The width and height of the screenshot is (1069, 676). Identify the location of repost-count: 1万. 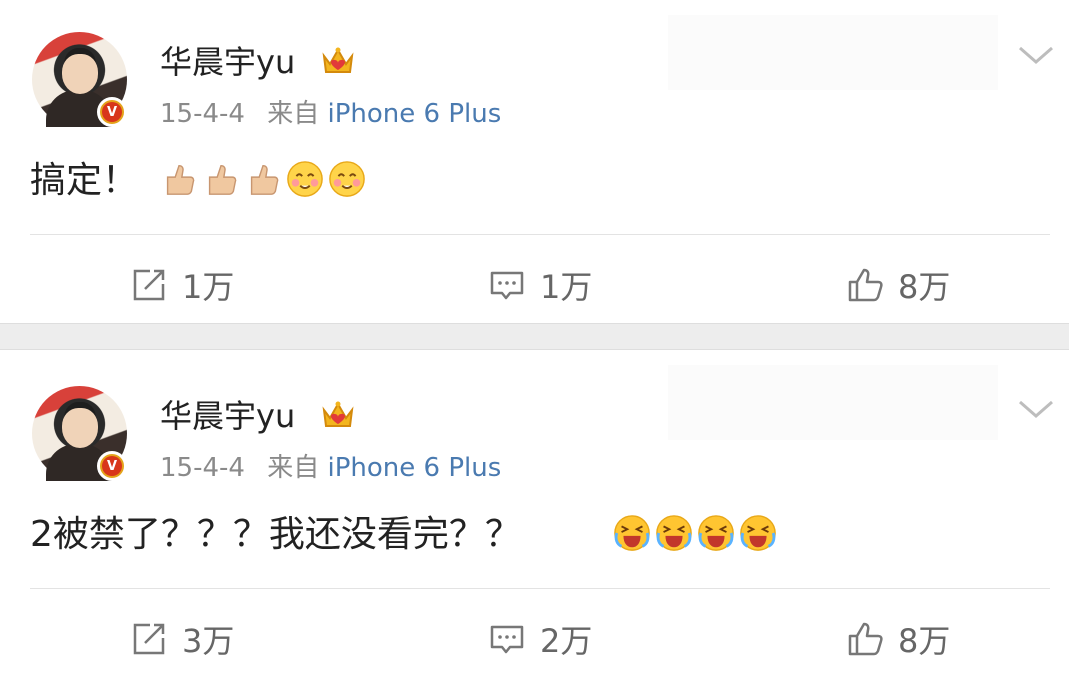
(208, 287).